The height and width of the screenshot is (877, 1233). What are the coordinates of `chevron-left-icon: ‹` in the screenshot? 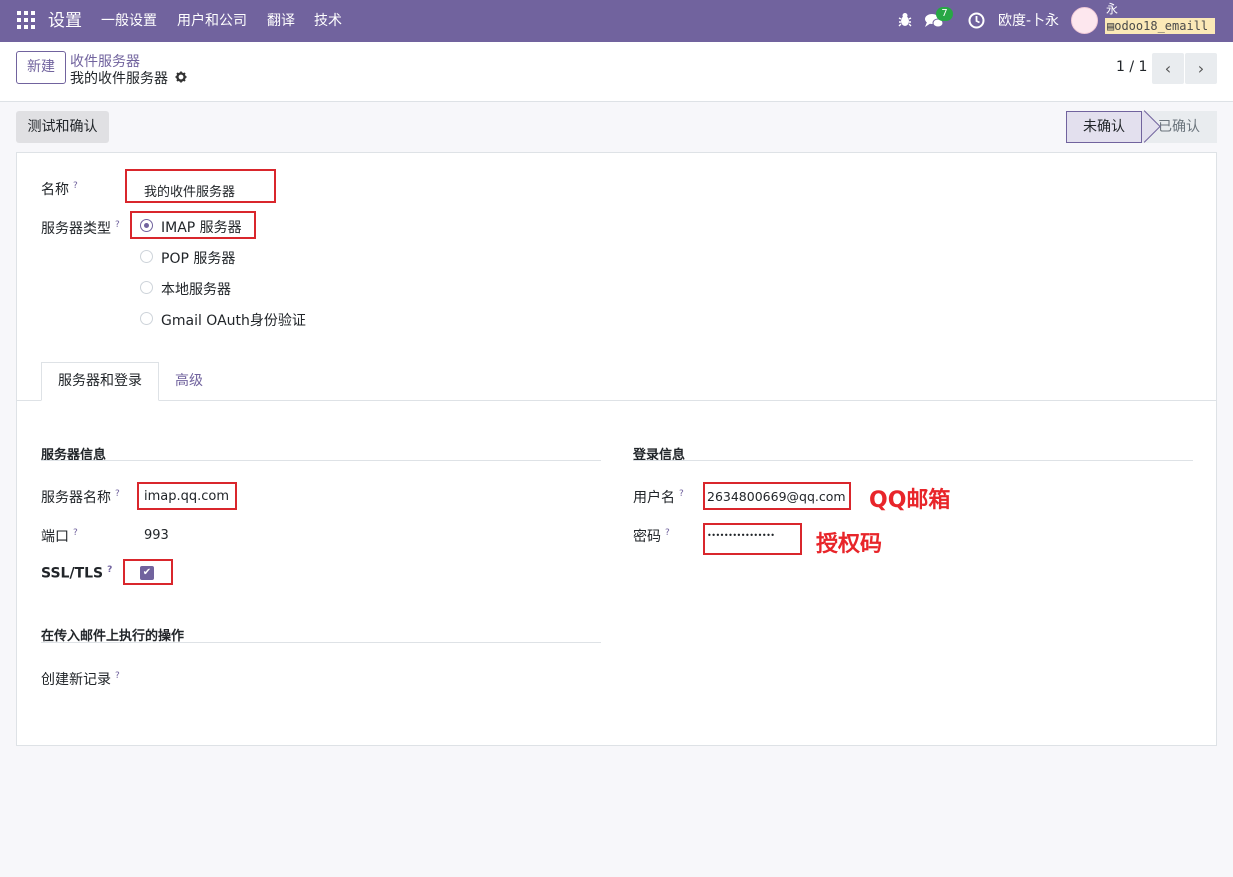 It's located at (1168, 68).